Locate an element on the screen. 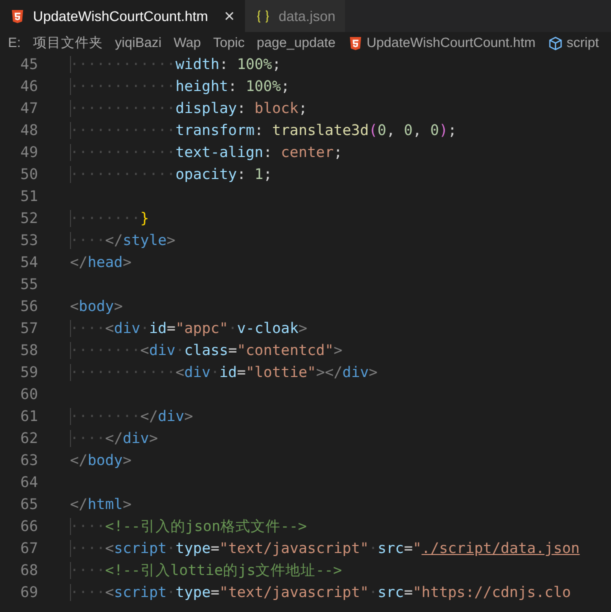 The width and height of the screenshot is (611, 612). code-line: ············width: 100%; is located at coordinates (175, 65).